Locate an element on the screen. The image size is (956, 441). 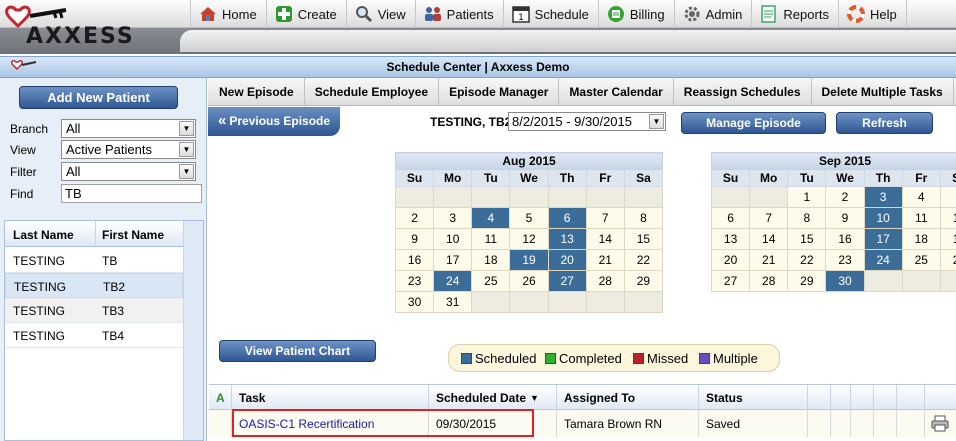
column-assigned-to: Assigned To is located at coordinates (628, 397).